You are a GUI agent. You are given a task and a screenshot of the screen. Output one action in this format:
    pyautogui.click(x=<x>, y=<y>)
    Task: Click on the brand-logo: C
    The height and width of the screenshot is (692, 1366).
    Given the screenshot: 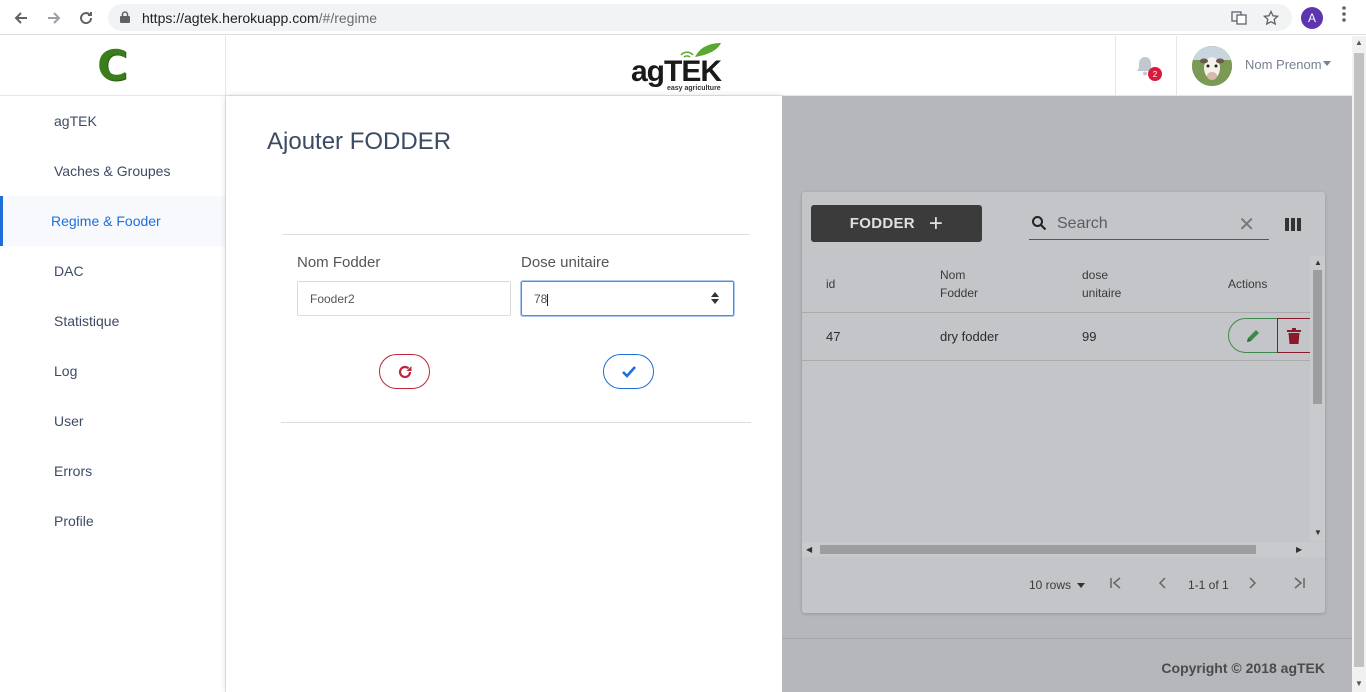 What is the action you would take?
    pyautogui.click(x=112, y=65)
    